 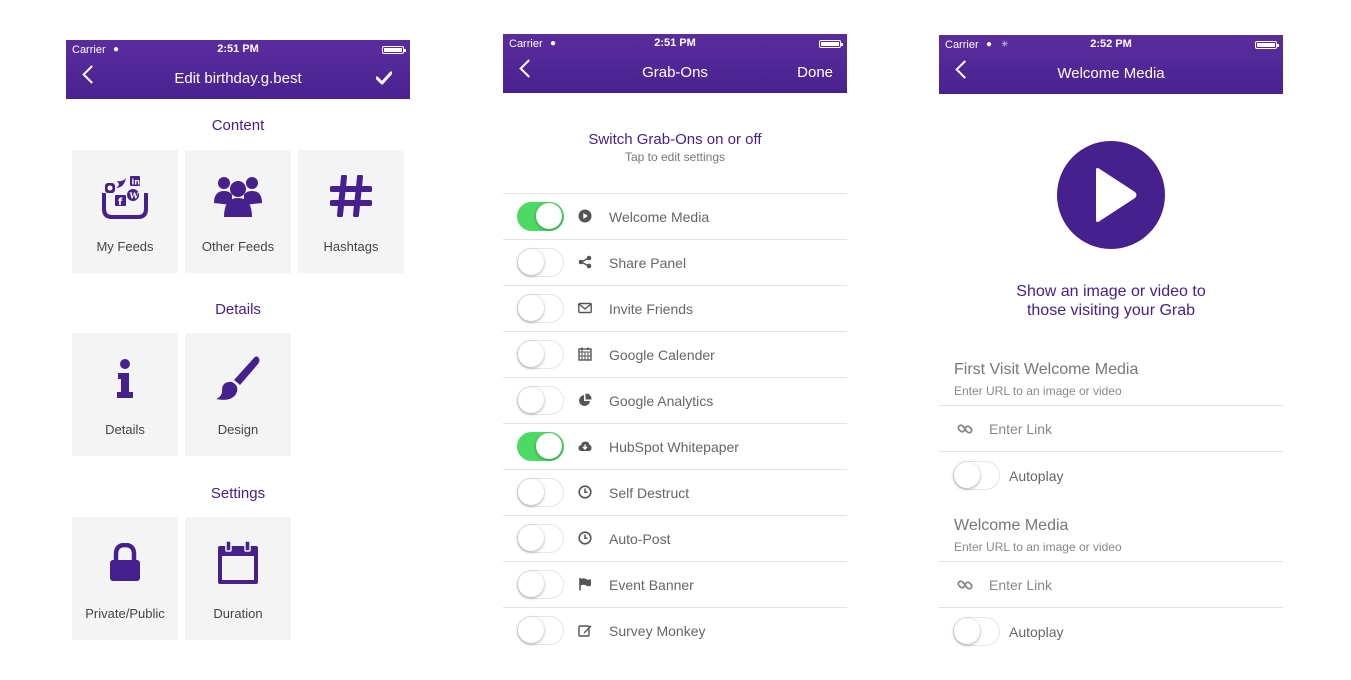 What do you see at coordinates (640, 539) in the screenshot?
I see `grab-on-label: Auto-Post` at bounding box center [640, 539].